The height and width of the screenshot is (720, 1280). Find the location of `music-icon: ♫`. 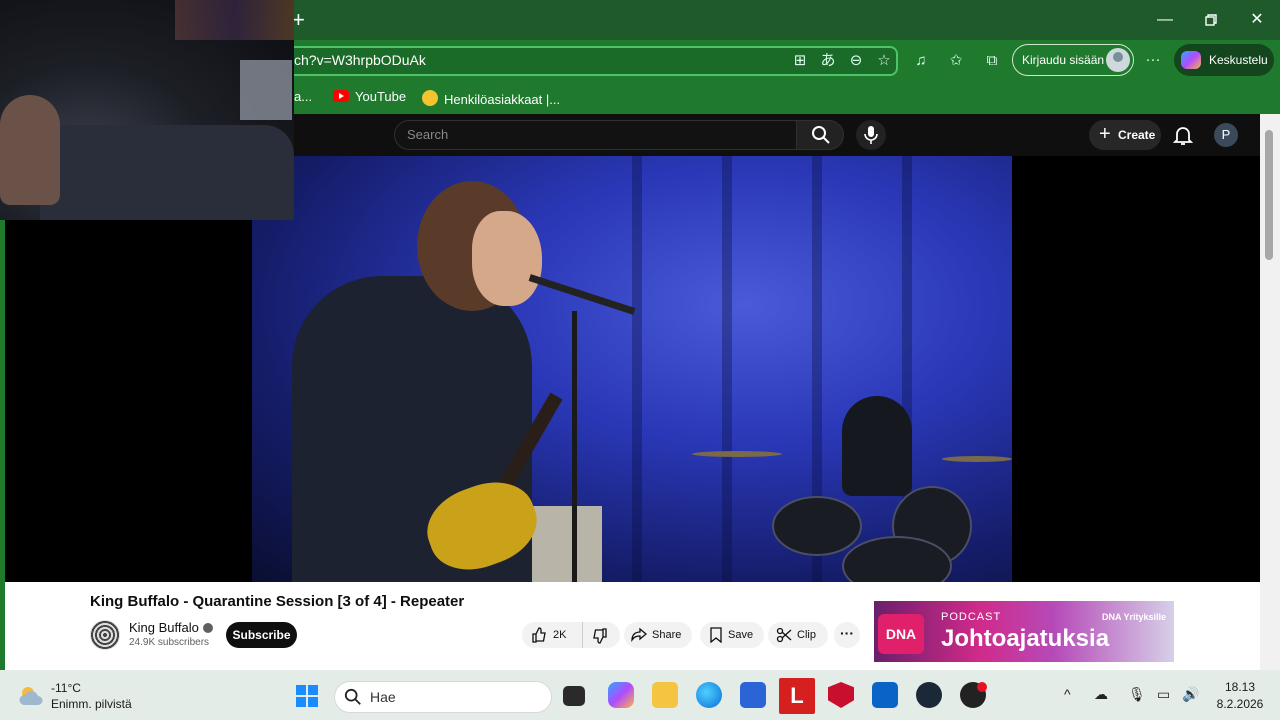

music-icon: ♫ is located at coordinates (921, 61).